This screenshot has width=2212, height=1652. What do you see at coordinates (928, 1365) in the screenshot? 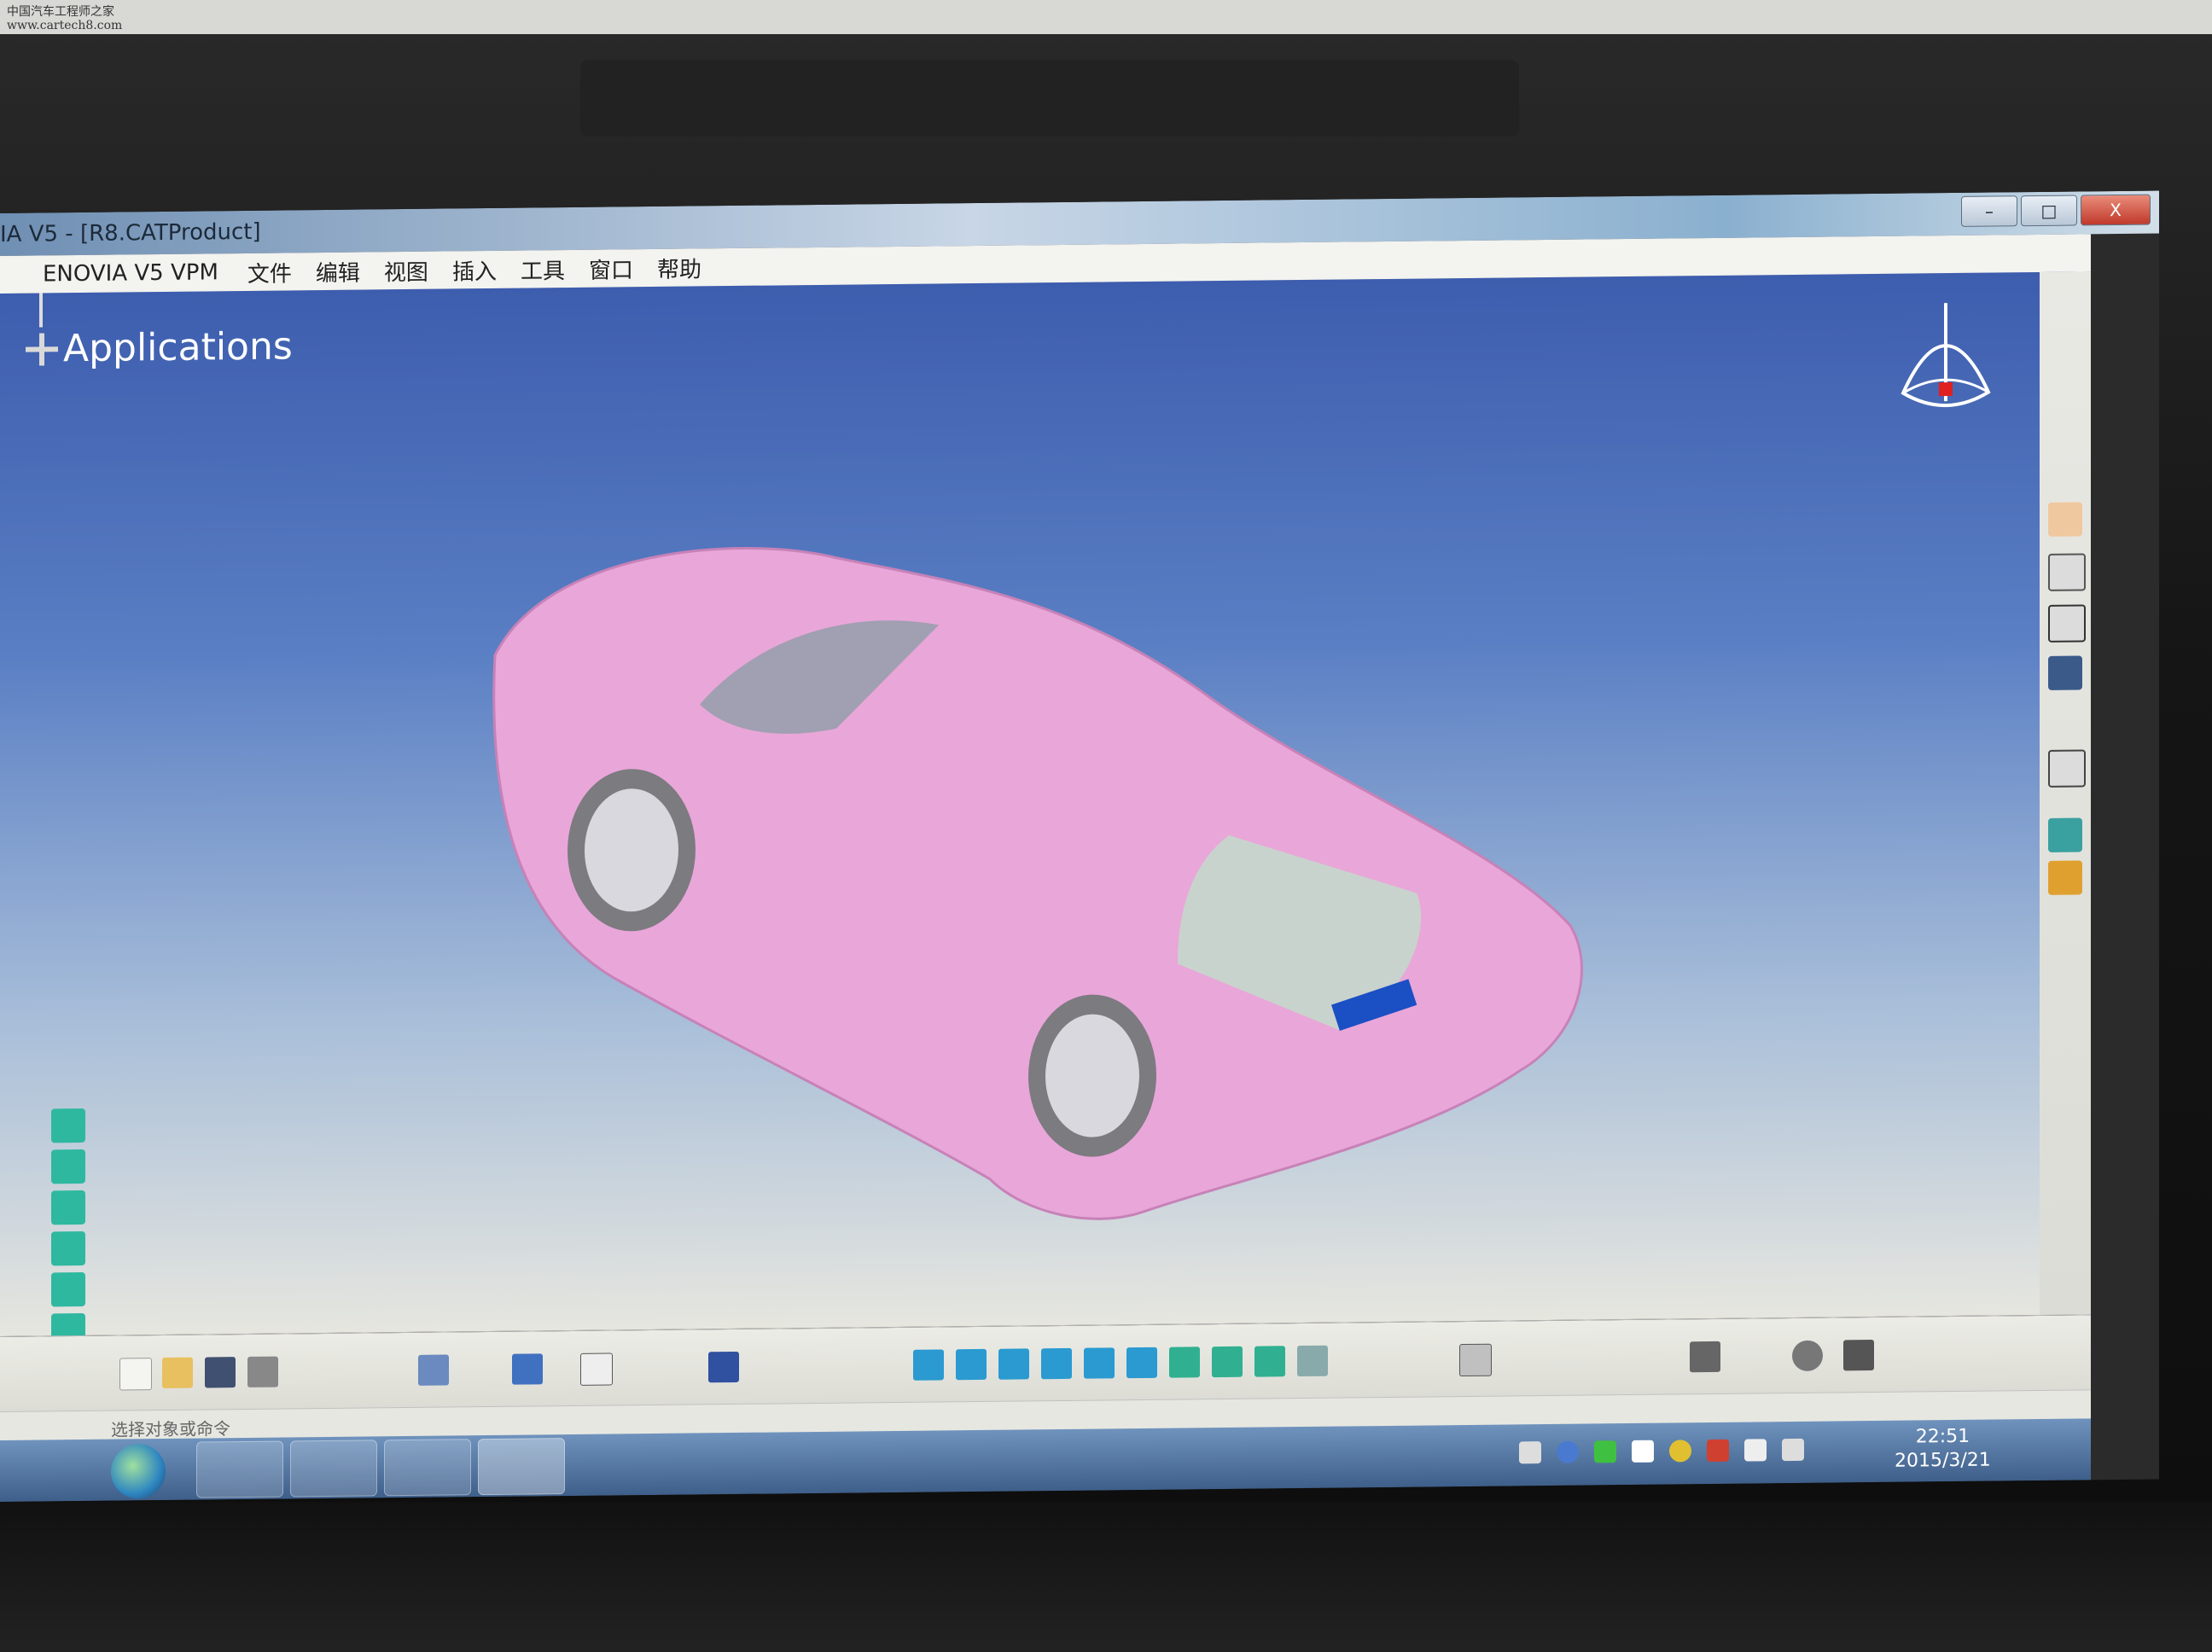
I see `fly-icon` at bounding box center [928, 1365].